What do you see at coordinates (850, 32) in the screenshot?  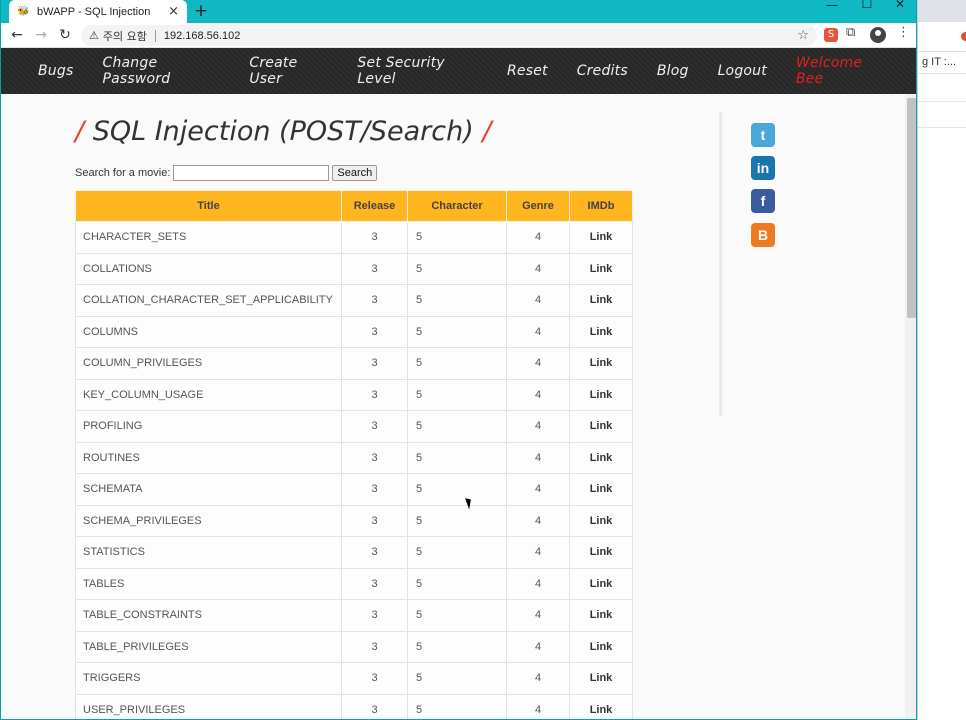 I see `extensions-puzzle-icon: ⧉` at bounding box center [850, 32].